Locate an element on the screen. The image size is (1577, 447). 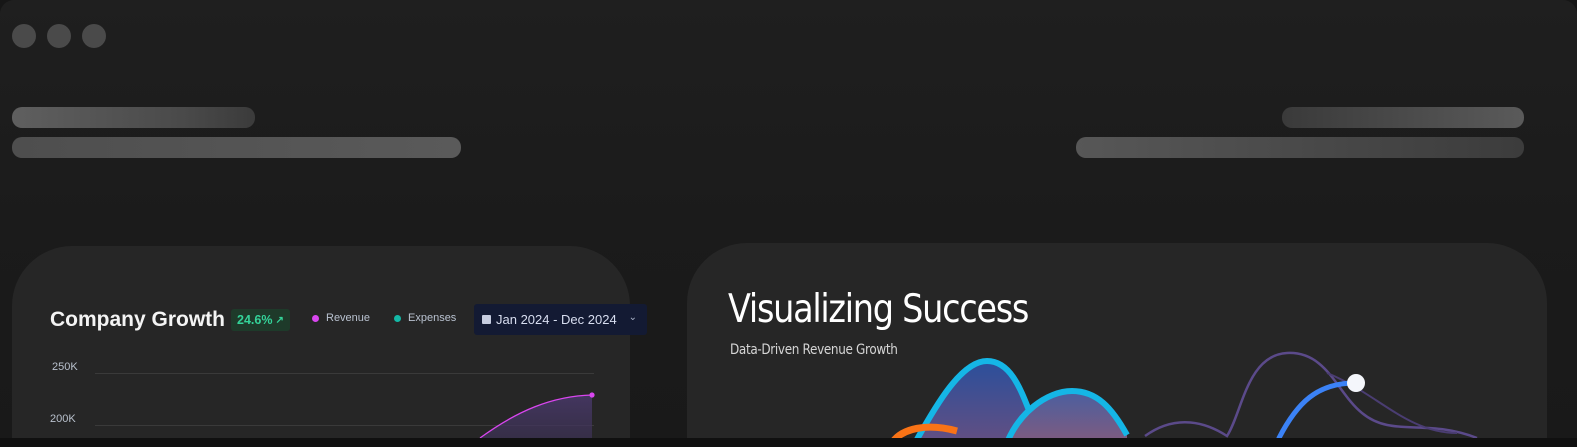
revenue-area is located at coordinates (536, 417).